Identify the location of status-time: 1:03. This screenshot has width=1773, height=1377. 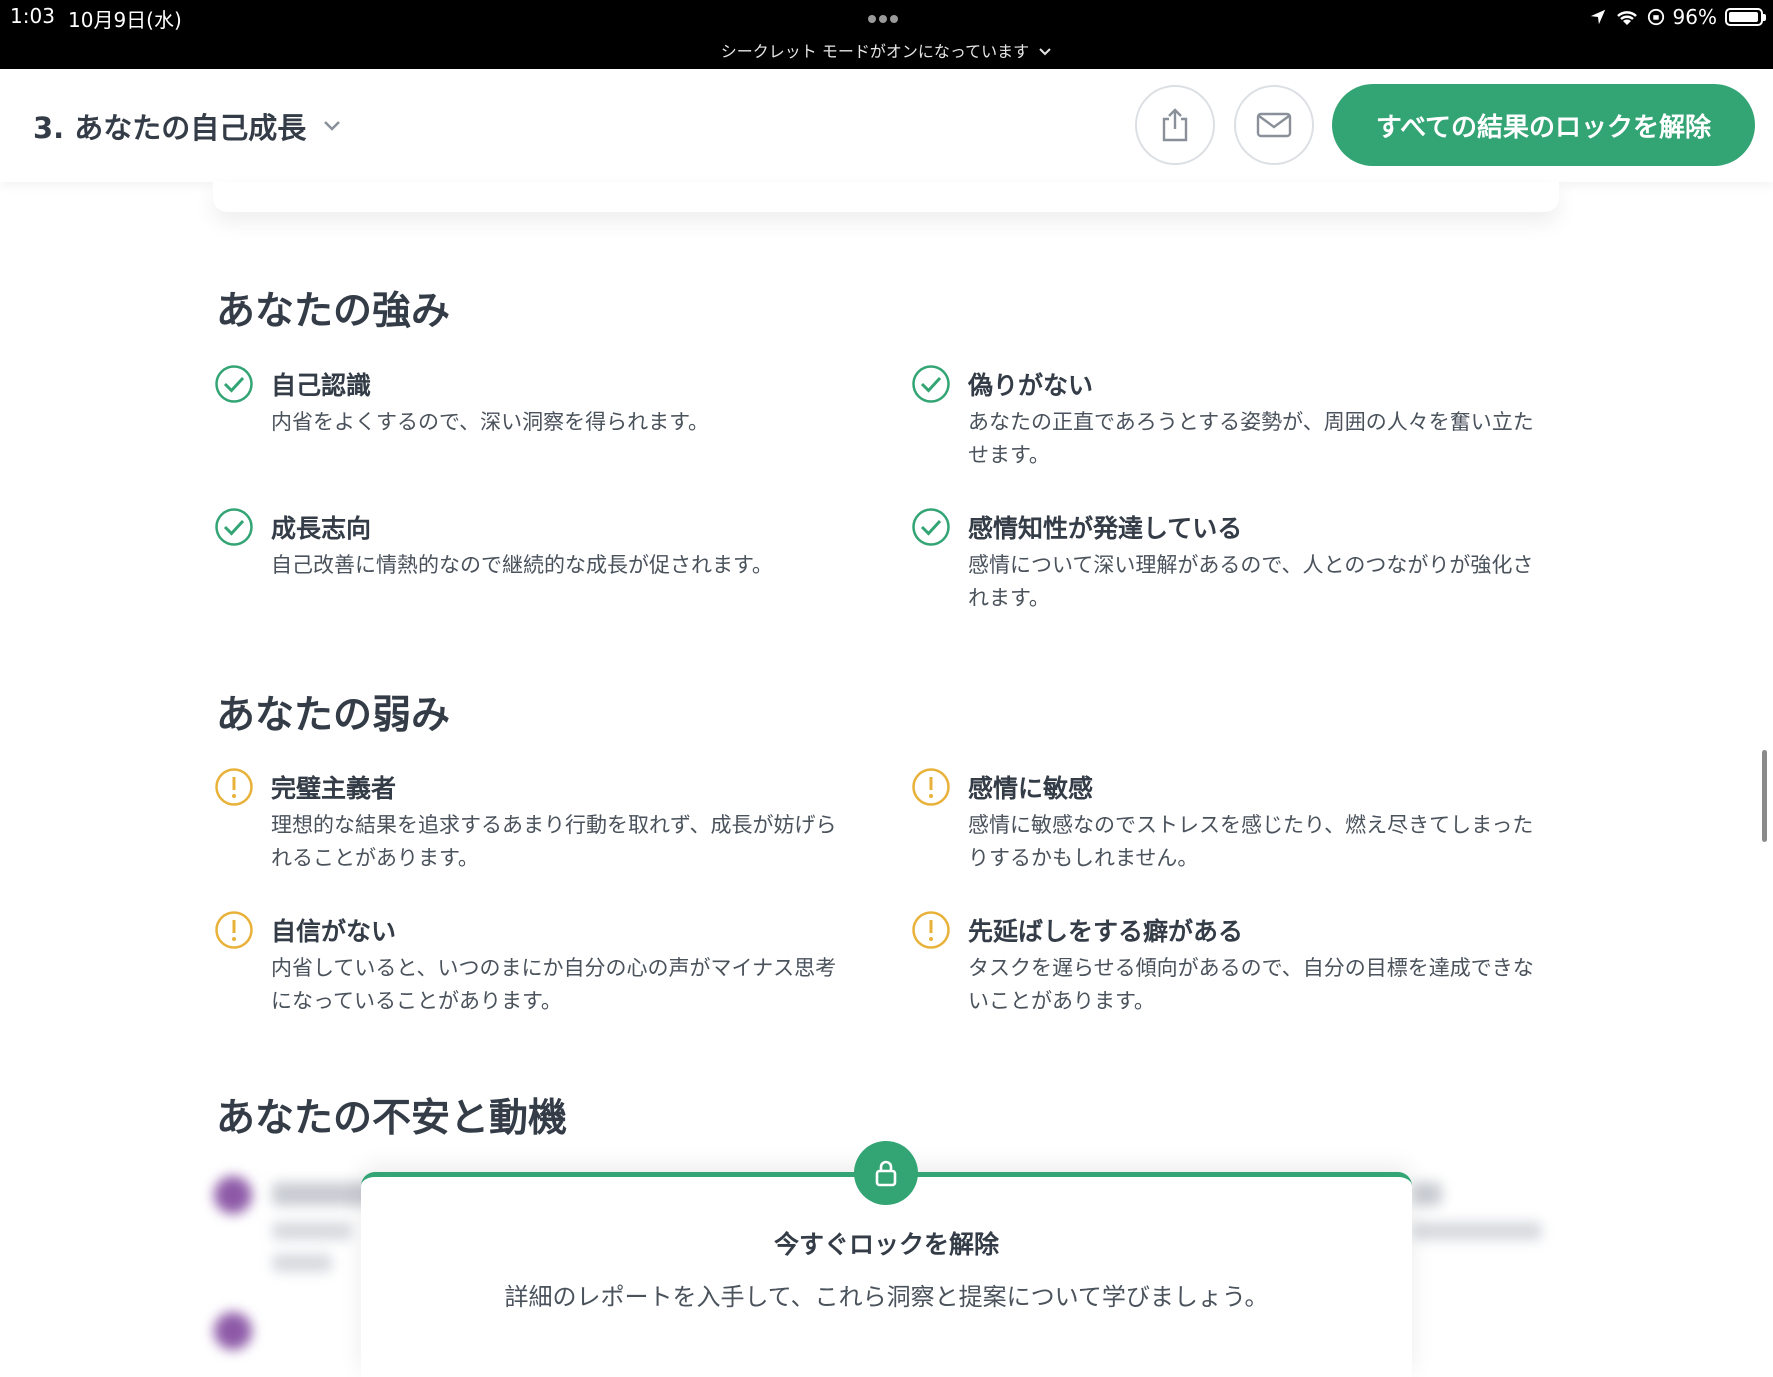
(32, 16).